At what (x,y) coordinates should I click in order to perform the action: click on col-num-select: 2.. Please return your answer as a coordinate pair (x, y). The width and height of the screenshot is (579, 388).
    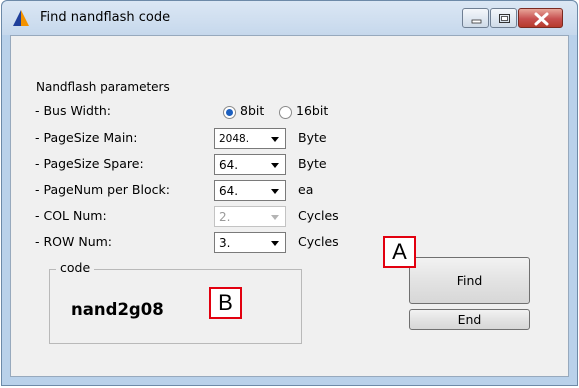
    Looking at the image, I should click on (250, 216).